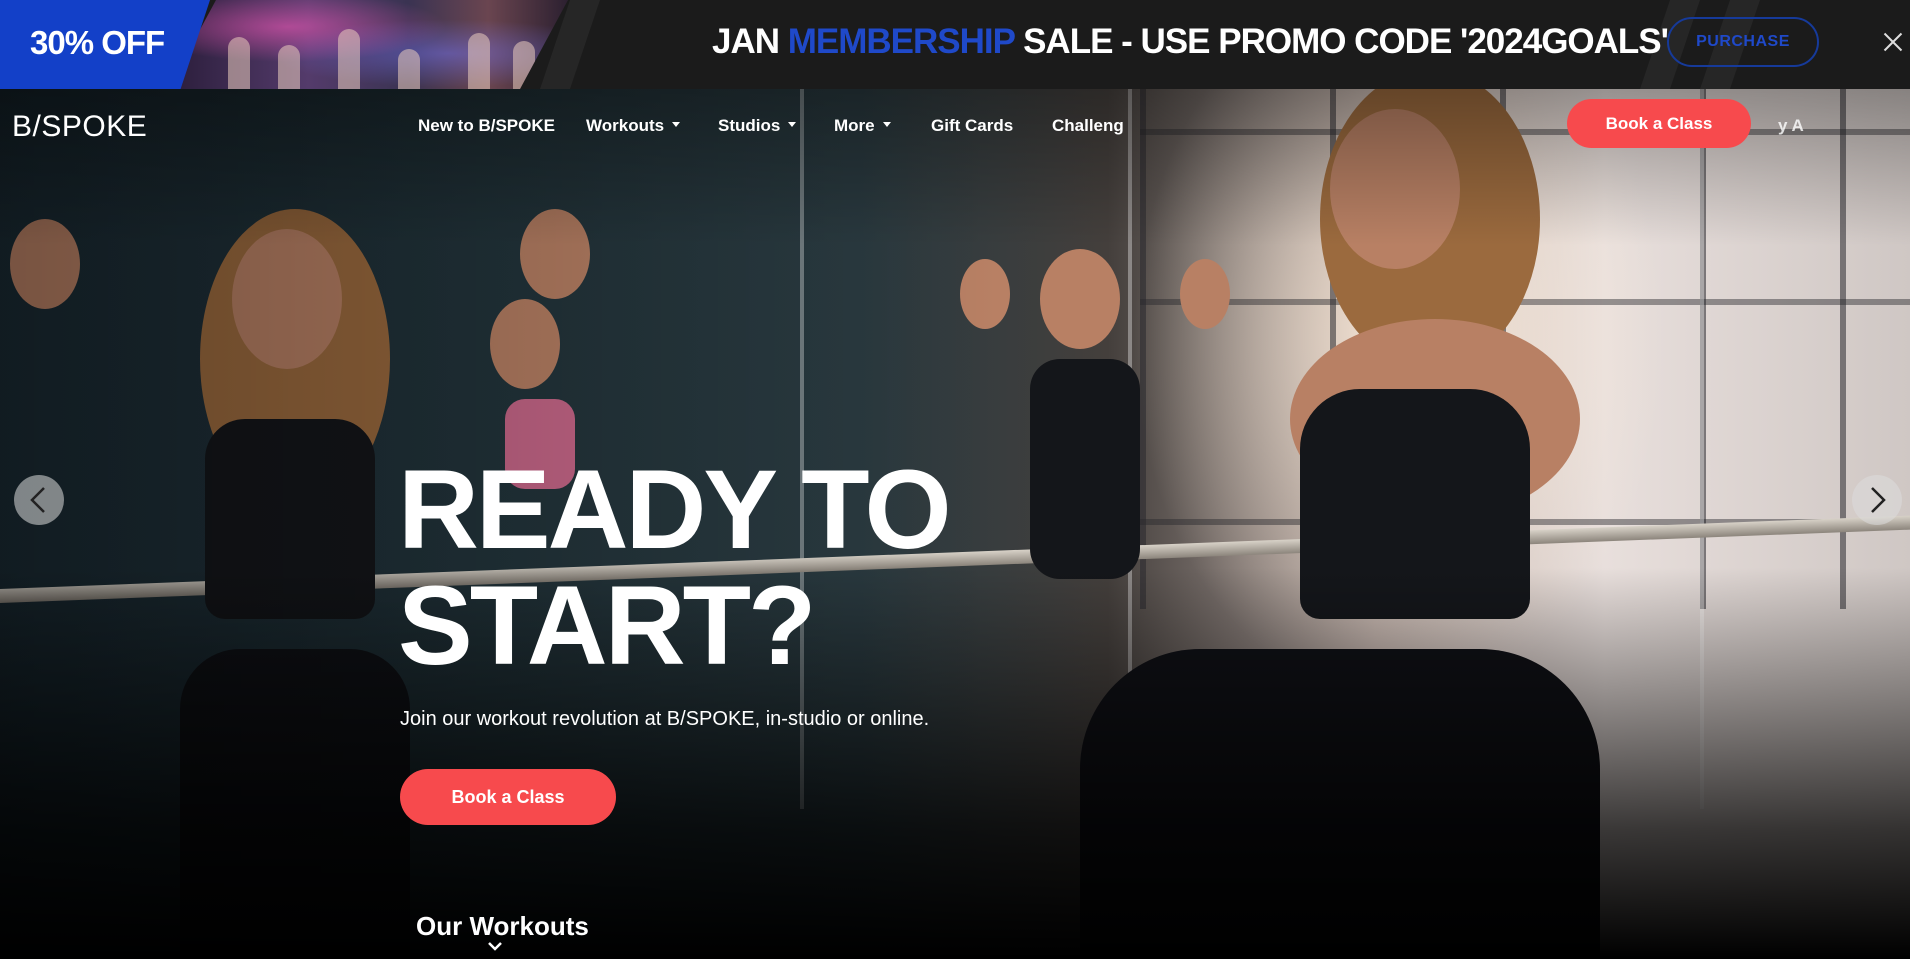 The width and height of the screenshot is (1910, 959). I want to click on nav-item-new-to-bspoke: New to B/SPOKE, so click(486, 126).